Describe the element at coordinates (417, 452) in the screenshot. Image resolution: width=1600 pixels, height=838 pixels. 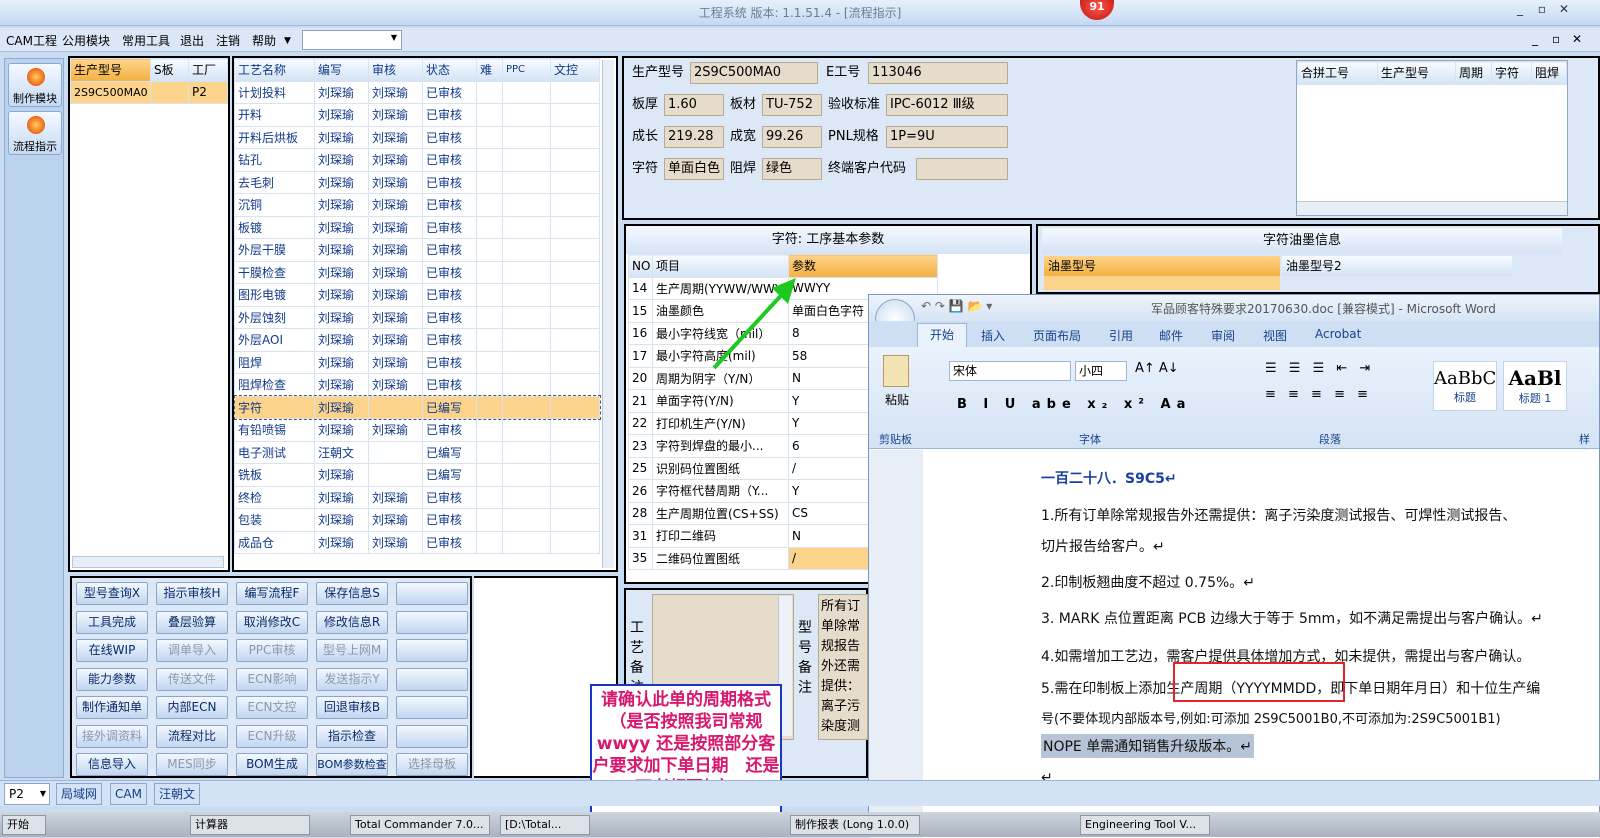
I see `table-row: 电子测试 汪朝文 已编写` at that location.